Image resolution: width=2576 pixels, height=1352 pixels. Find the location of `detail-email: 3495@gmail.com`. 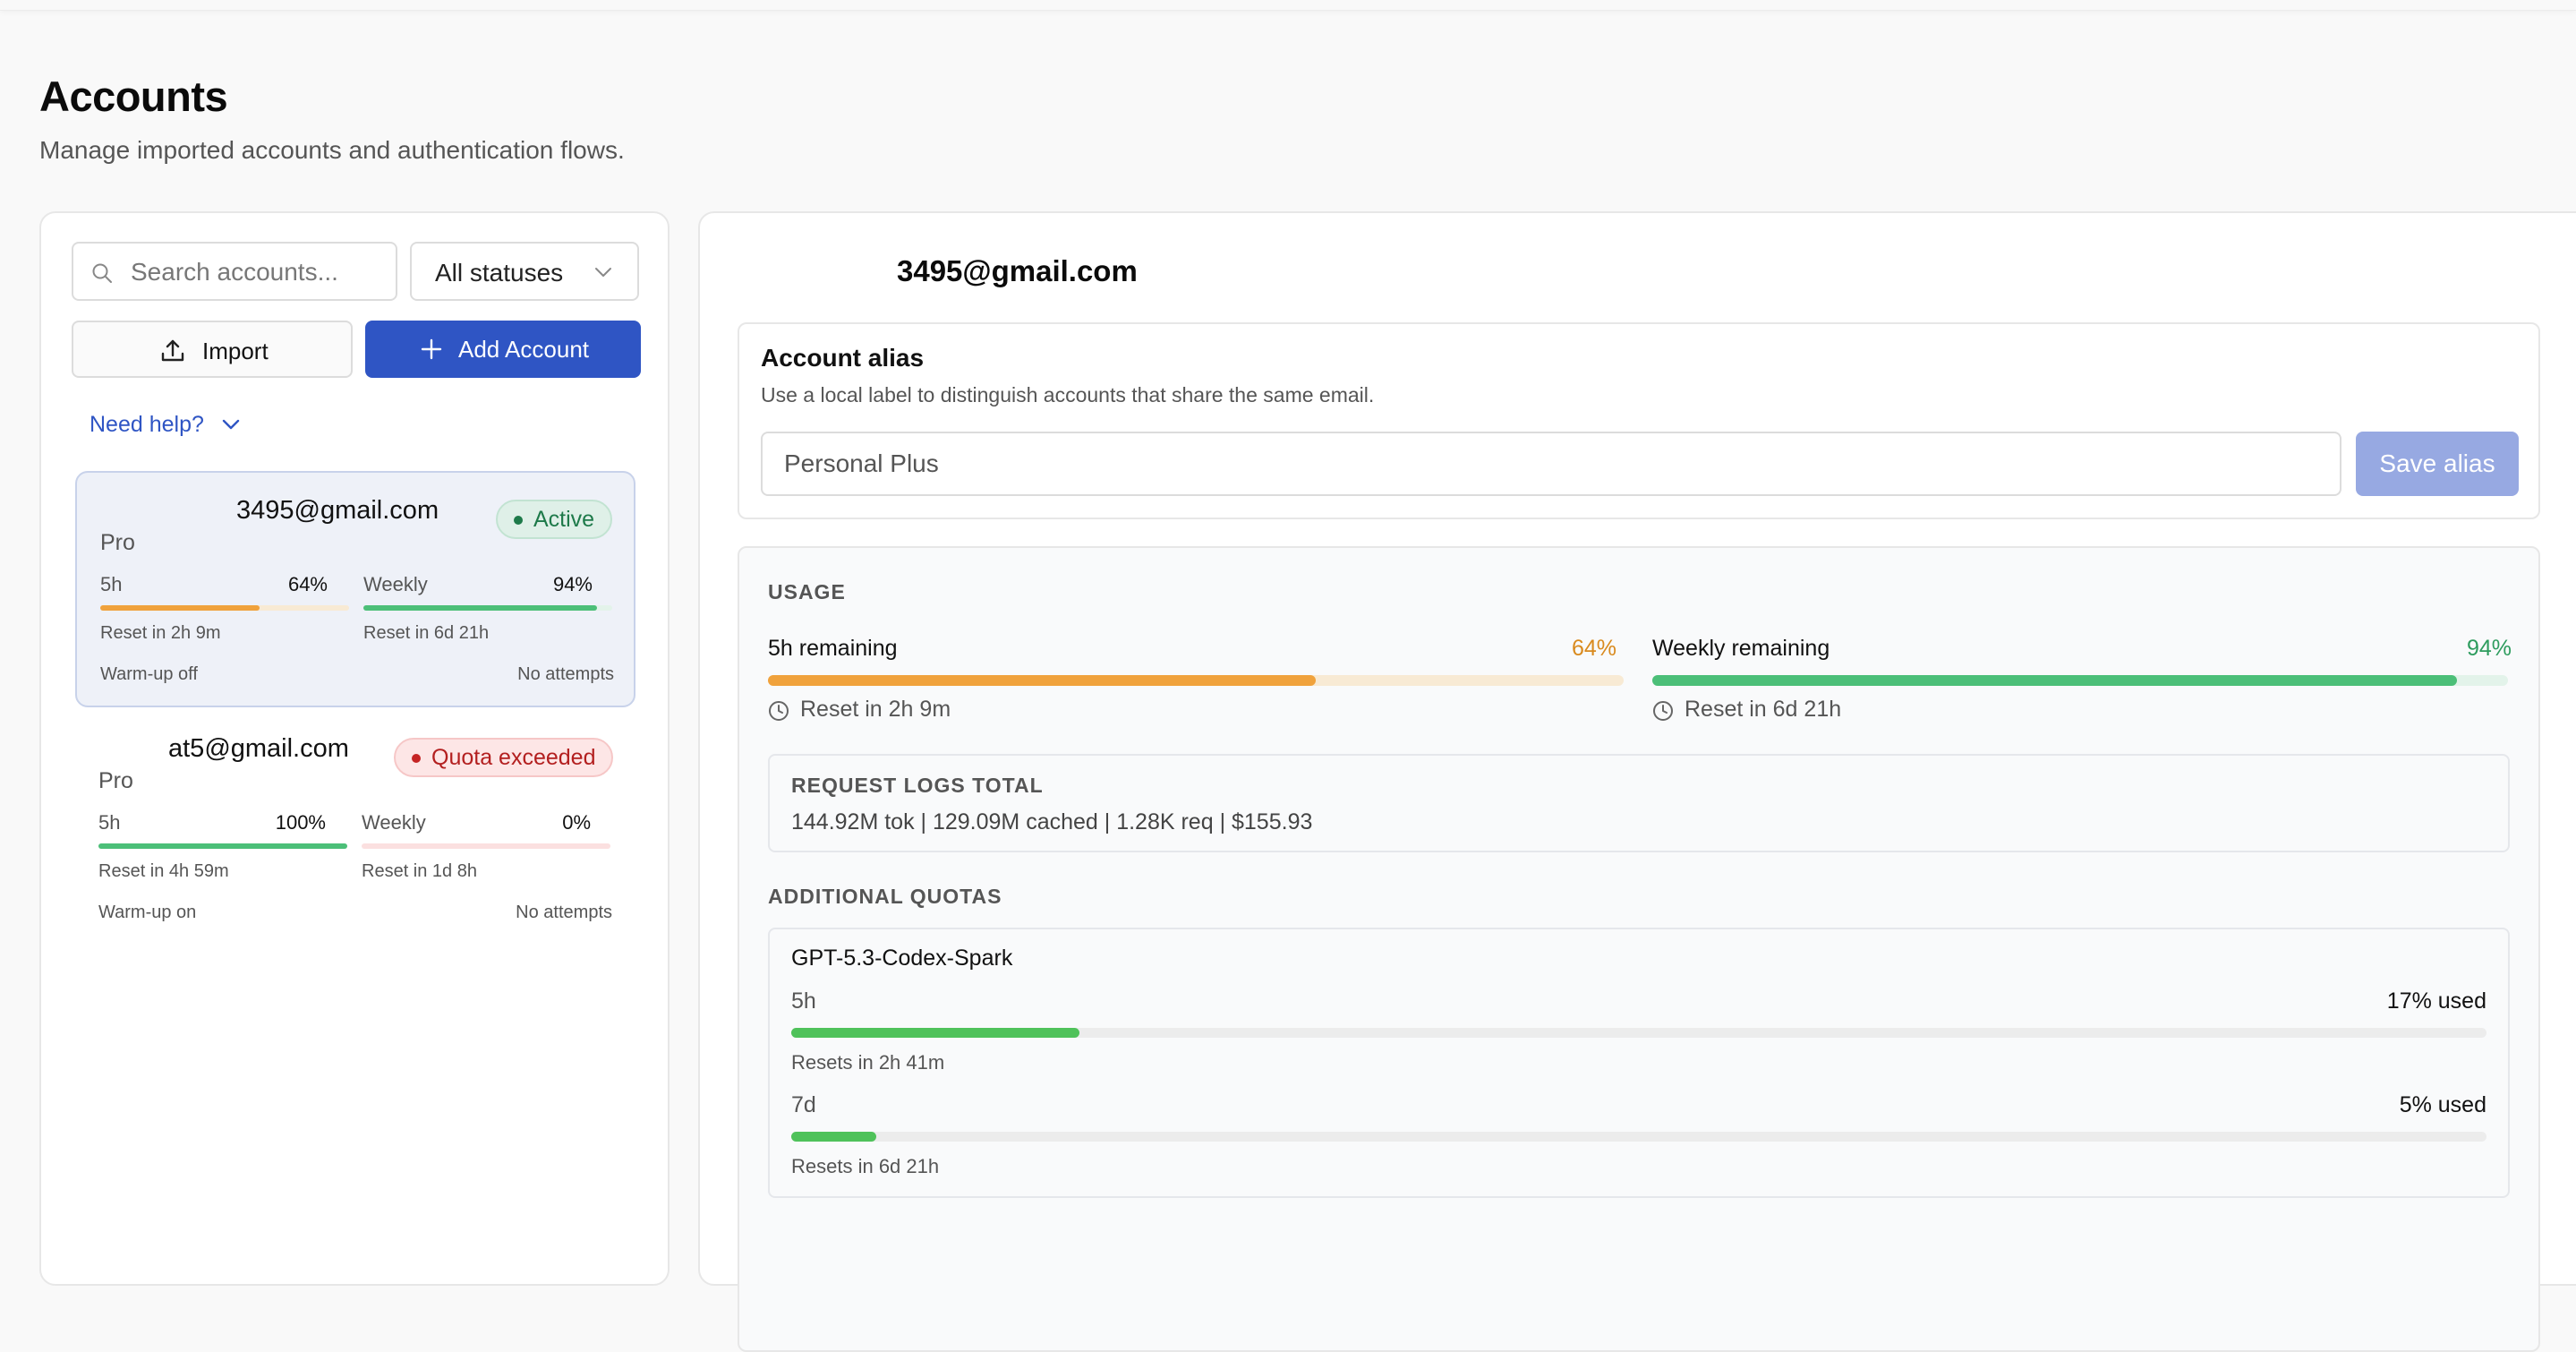

detail-email: 3495@gmail.com is located at coordinates (1017, 270).